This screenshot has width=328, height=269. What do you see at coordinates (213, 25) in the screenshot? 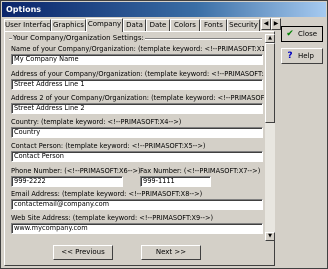
I see `tab-fonts: Fonts` at bounding box center [213, 25].